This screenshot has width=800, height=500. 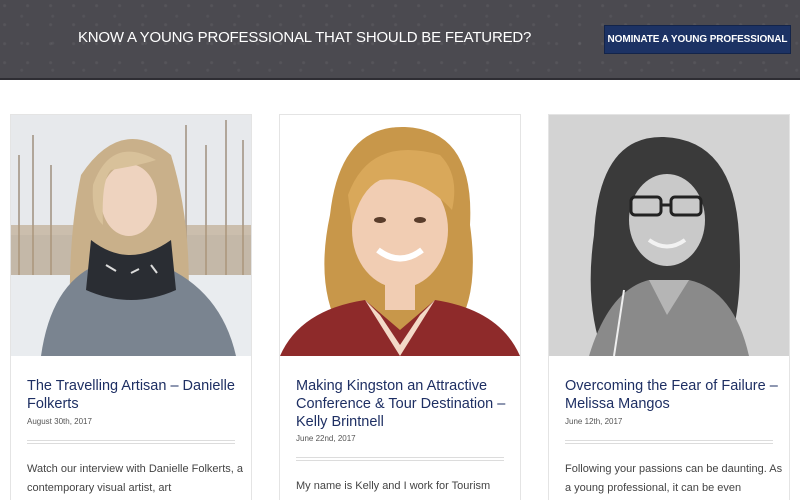 What do you see at coordinates (393, 486) in the screenshot?
I see `article-excerpt-2: My name is Kelly and I work for Tourism` at bounding box center [393, 486].